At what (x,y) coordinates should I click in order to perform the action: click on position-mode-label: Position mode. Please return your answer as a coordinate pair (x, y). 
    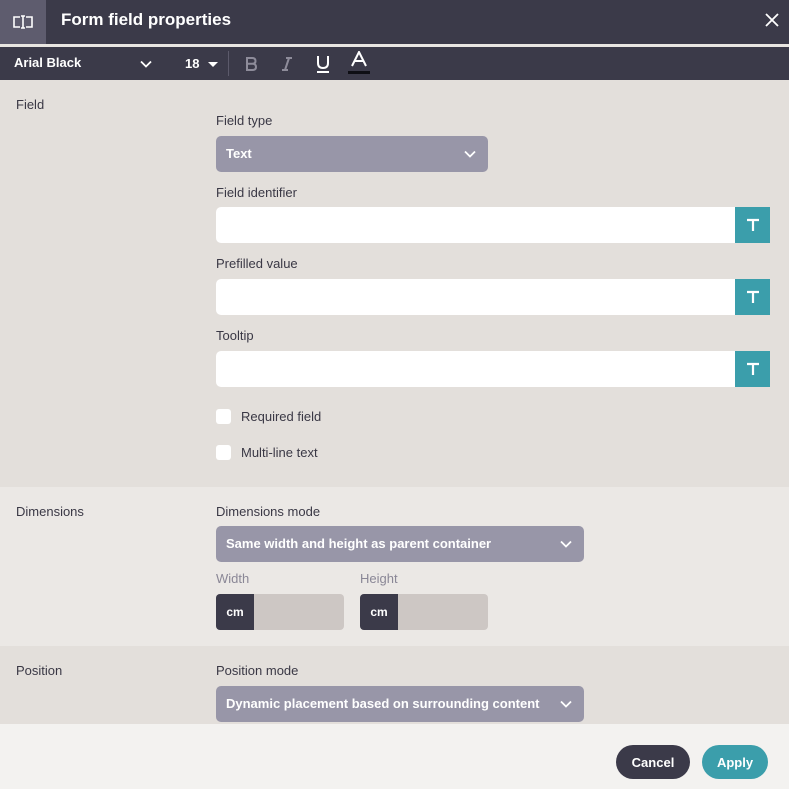
    Looking at the image, I should click on (257, 670).